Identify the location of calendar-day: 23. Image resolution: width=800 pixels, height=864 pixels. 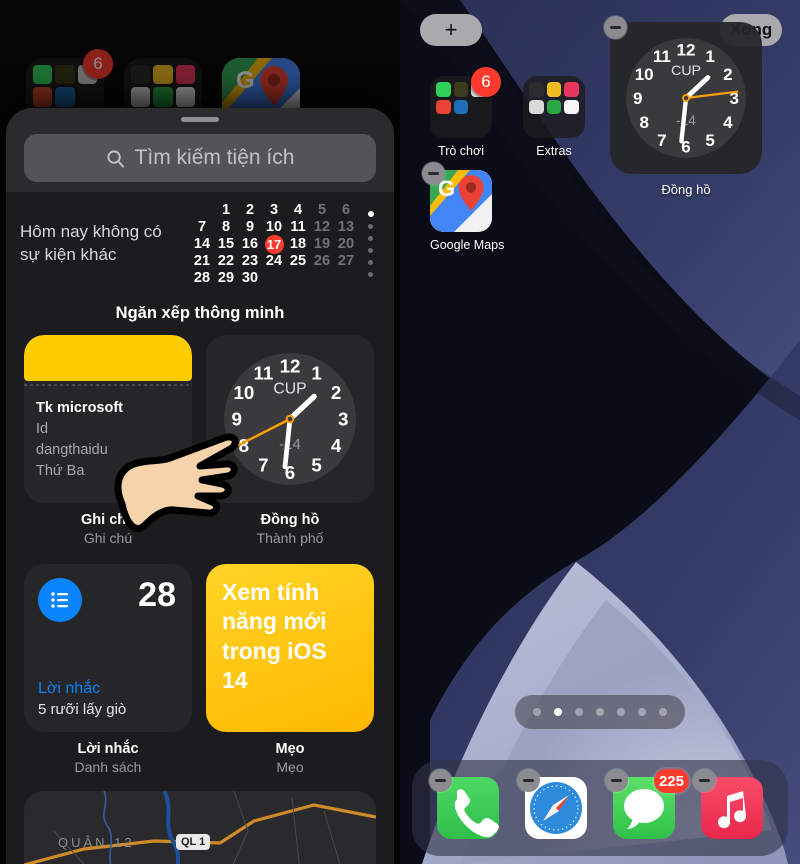
(250, 261).